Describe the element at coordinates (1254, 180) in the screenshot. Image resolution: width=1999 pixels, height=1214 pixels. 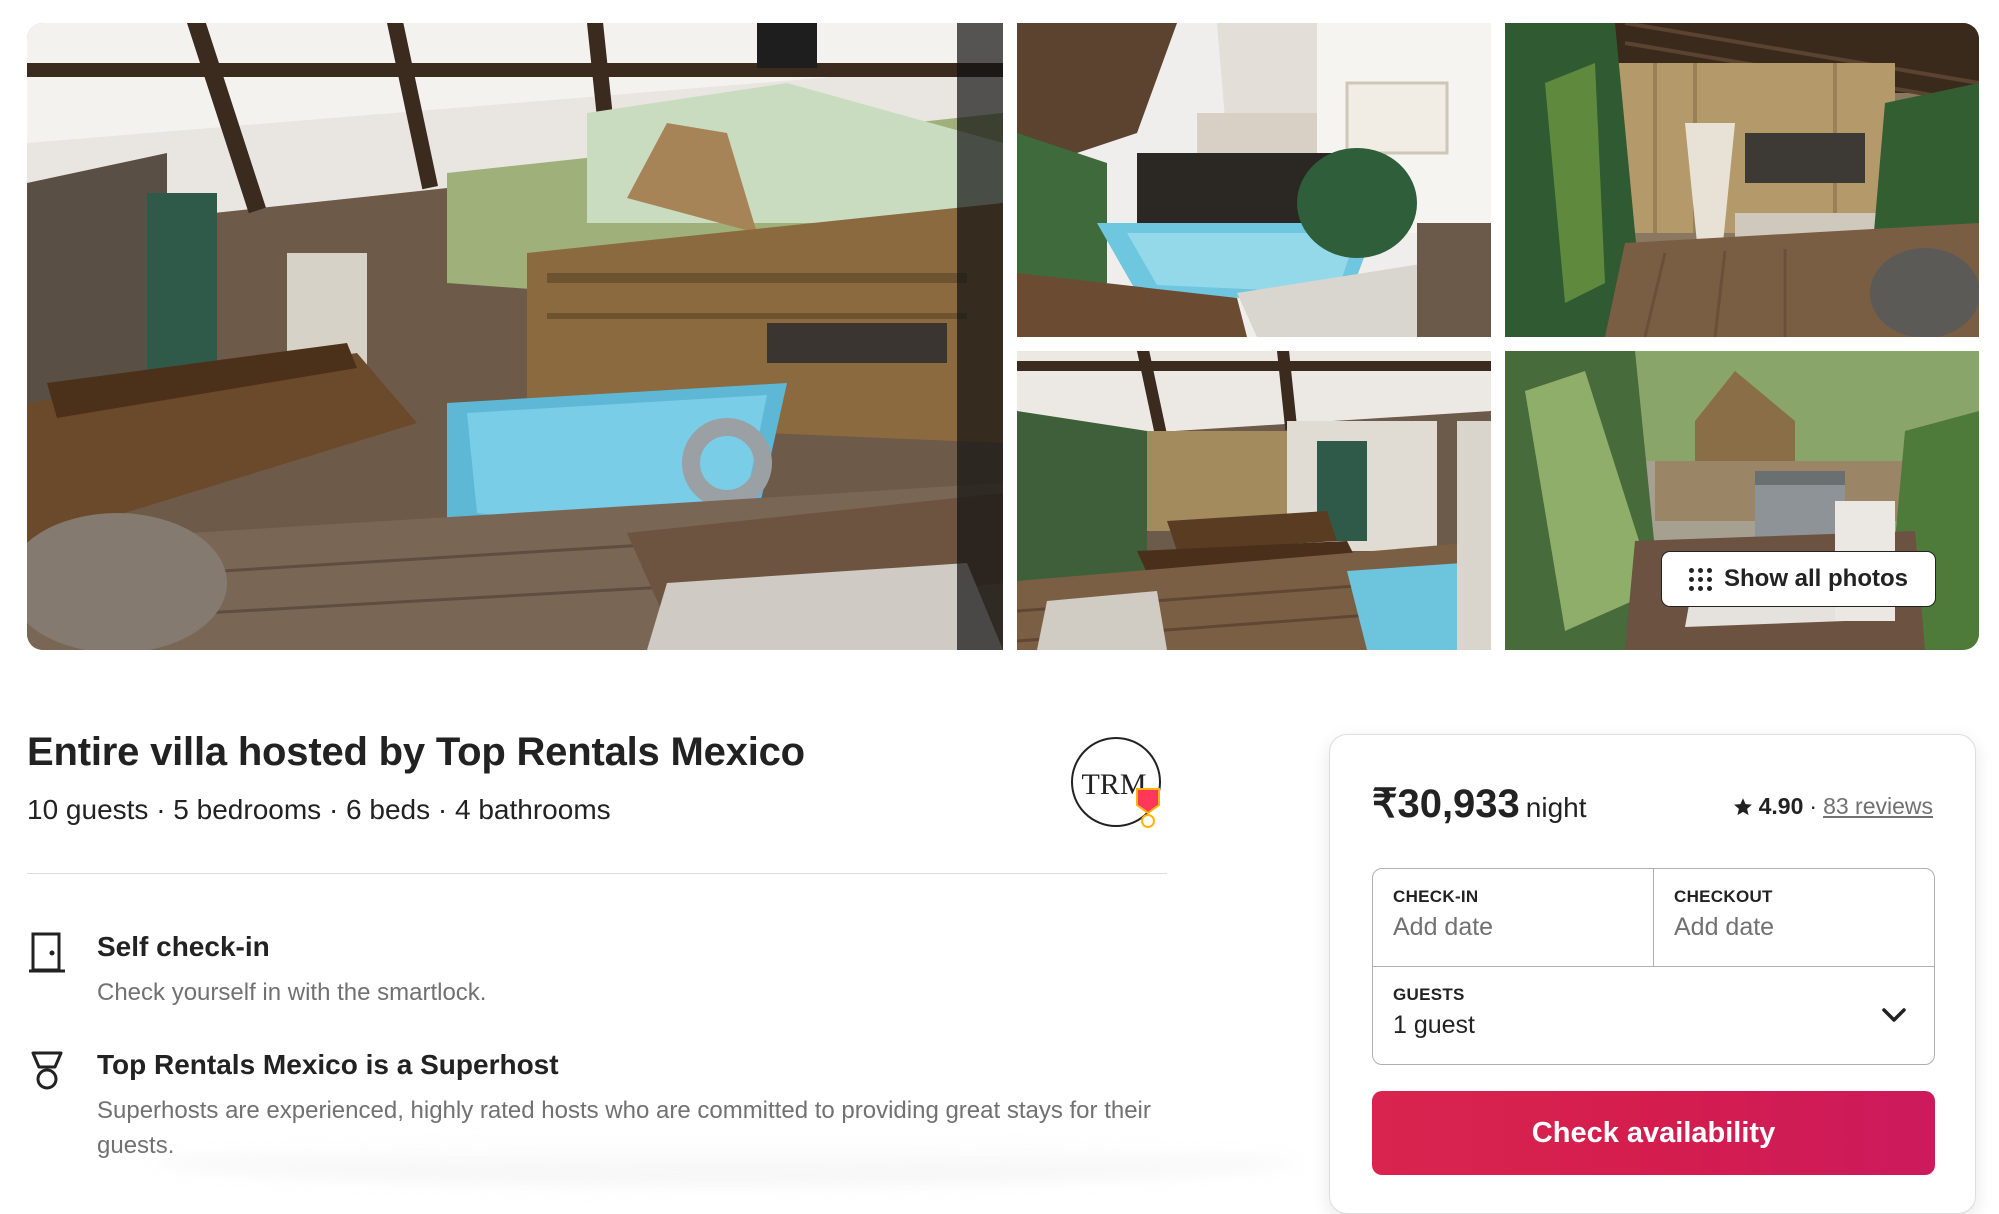
I see `photo-pool-courtyard` at that location.